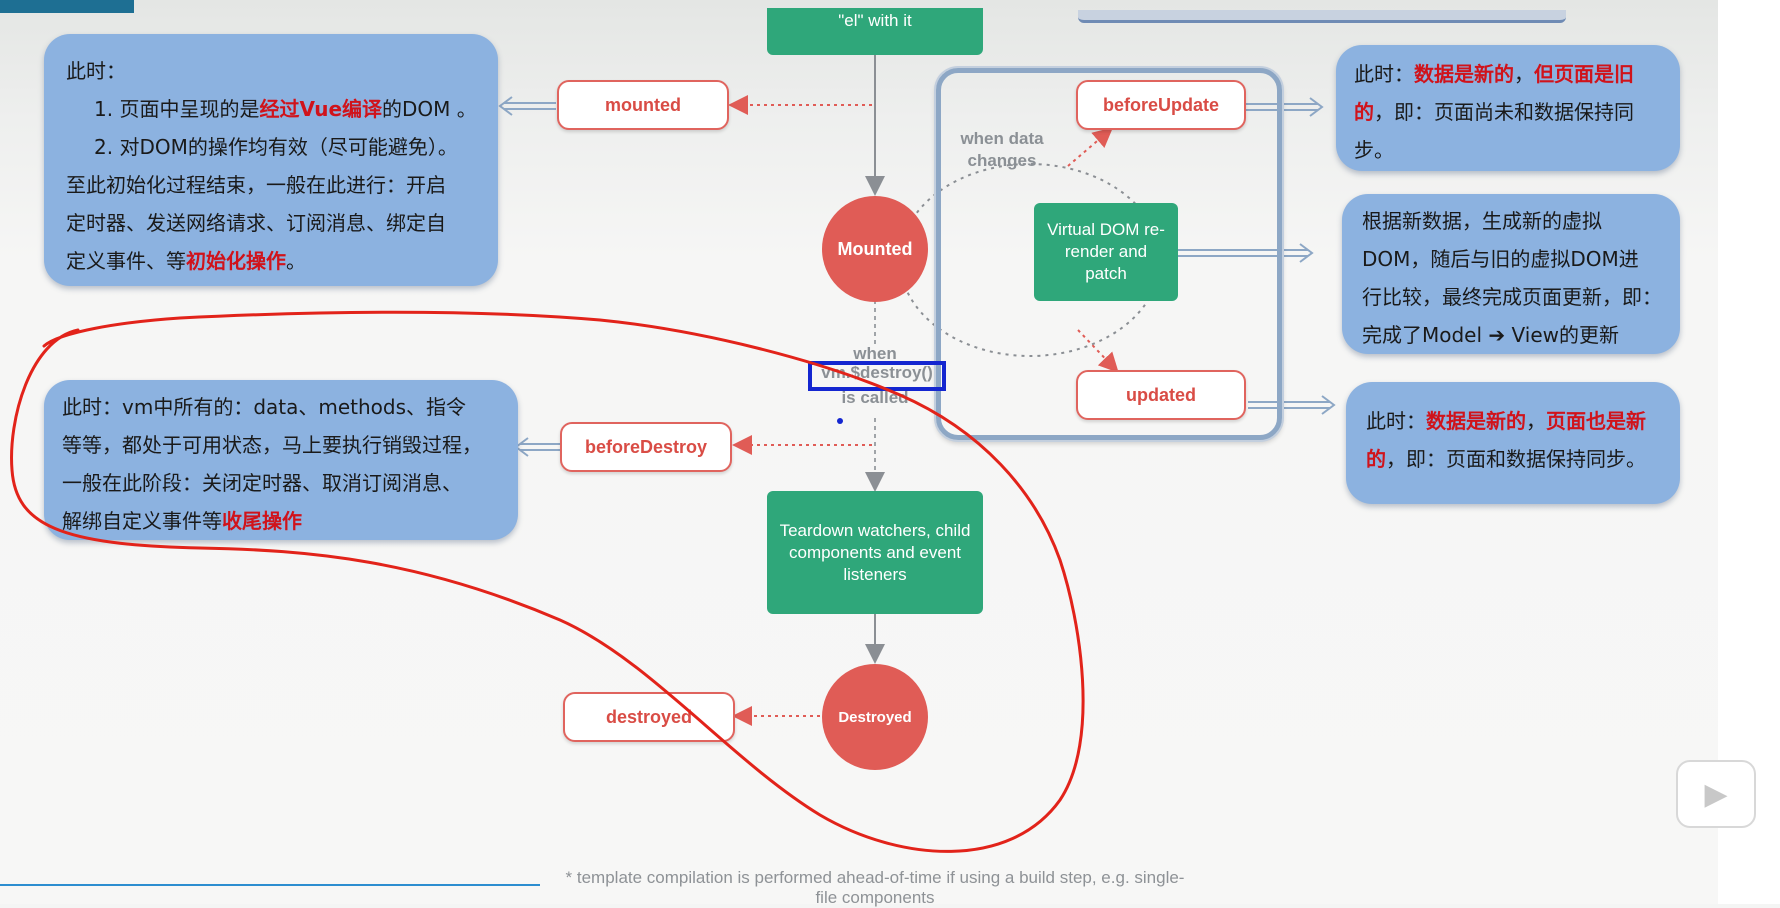 The image size is (1780, 908). Describe the element at coordinates (270, 885) in the screenshot. I see `progress-line` at that location.